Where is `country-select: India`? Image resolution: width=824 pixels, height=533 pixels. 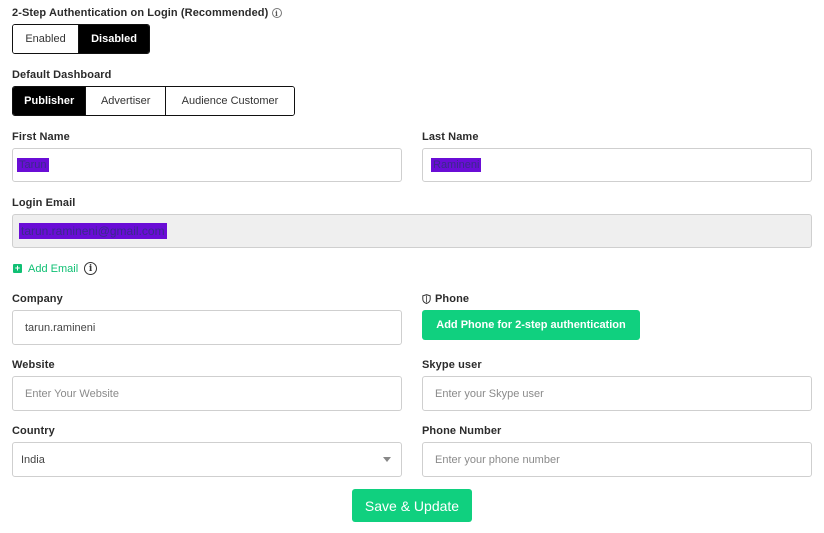 country-select: India is located at coordinates (207, 459).